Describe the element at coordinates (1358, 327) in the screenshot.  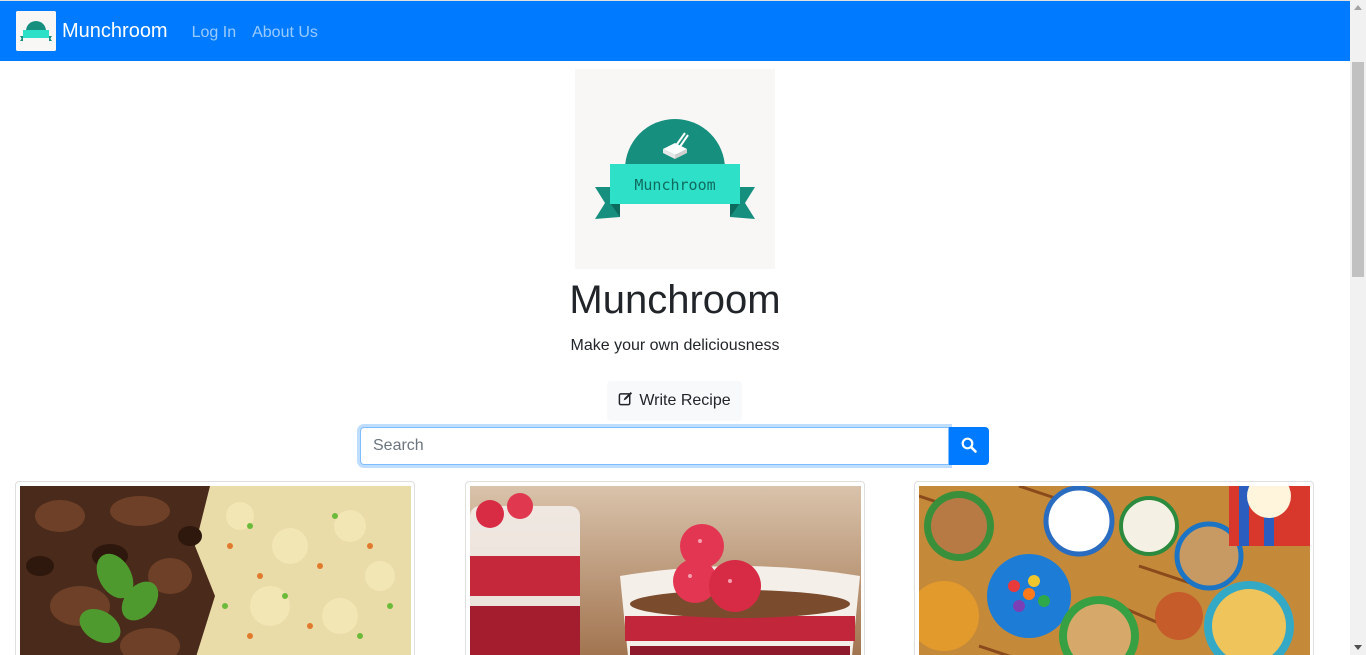
I see `scrollbar` at that location.